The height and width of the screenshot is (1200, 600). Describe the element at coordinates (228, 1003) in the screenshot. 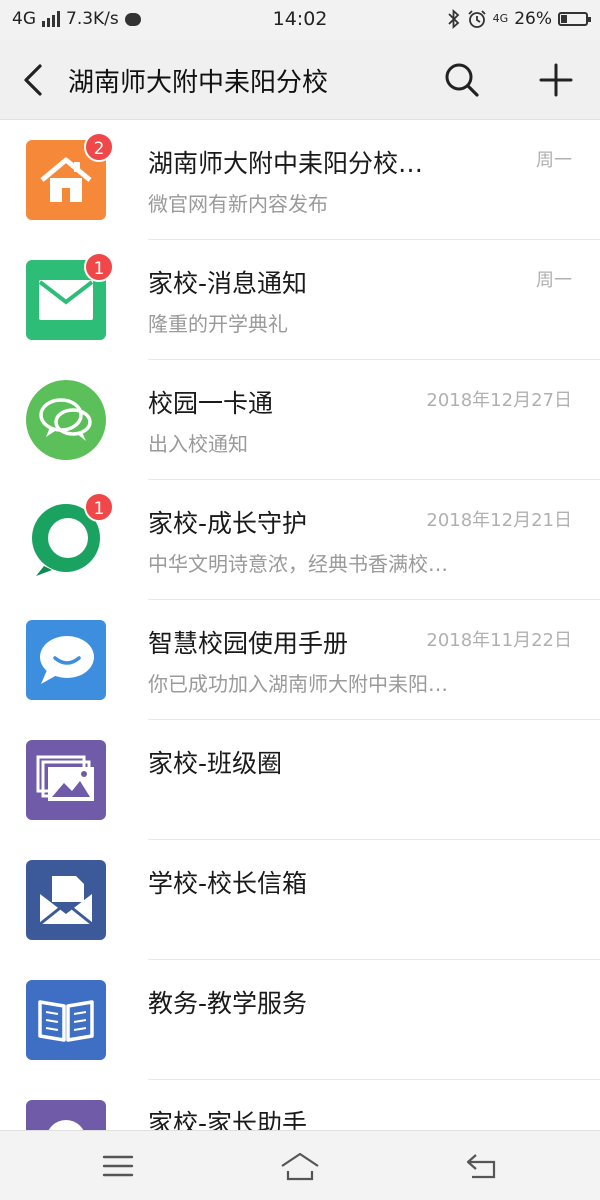

I see `item-title: 教务-教学服务` at that location.